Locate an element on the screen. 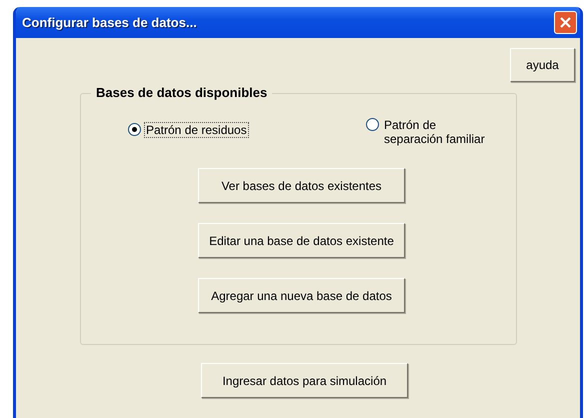  help-button: ayuda is located at coordinates (542, 65).